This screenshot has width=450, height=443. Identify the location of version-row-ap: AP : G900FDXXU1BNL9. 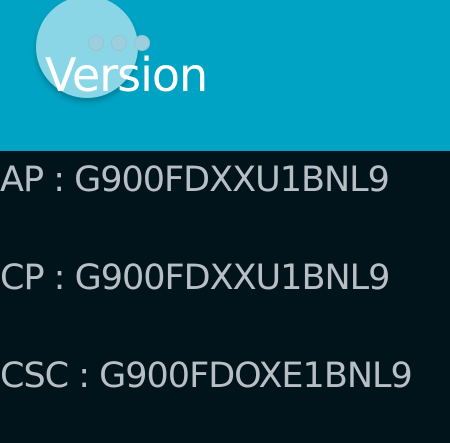
(225, 180).